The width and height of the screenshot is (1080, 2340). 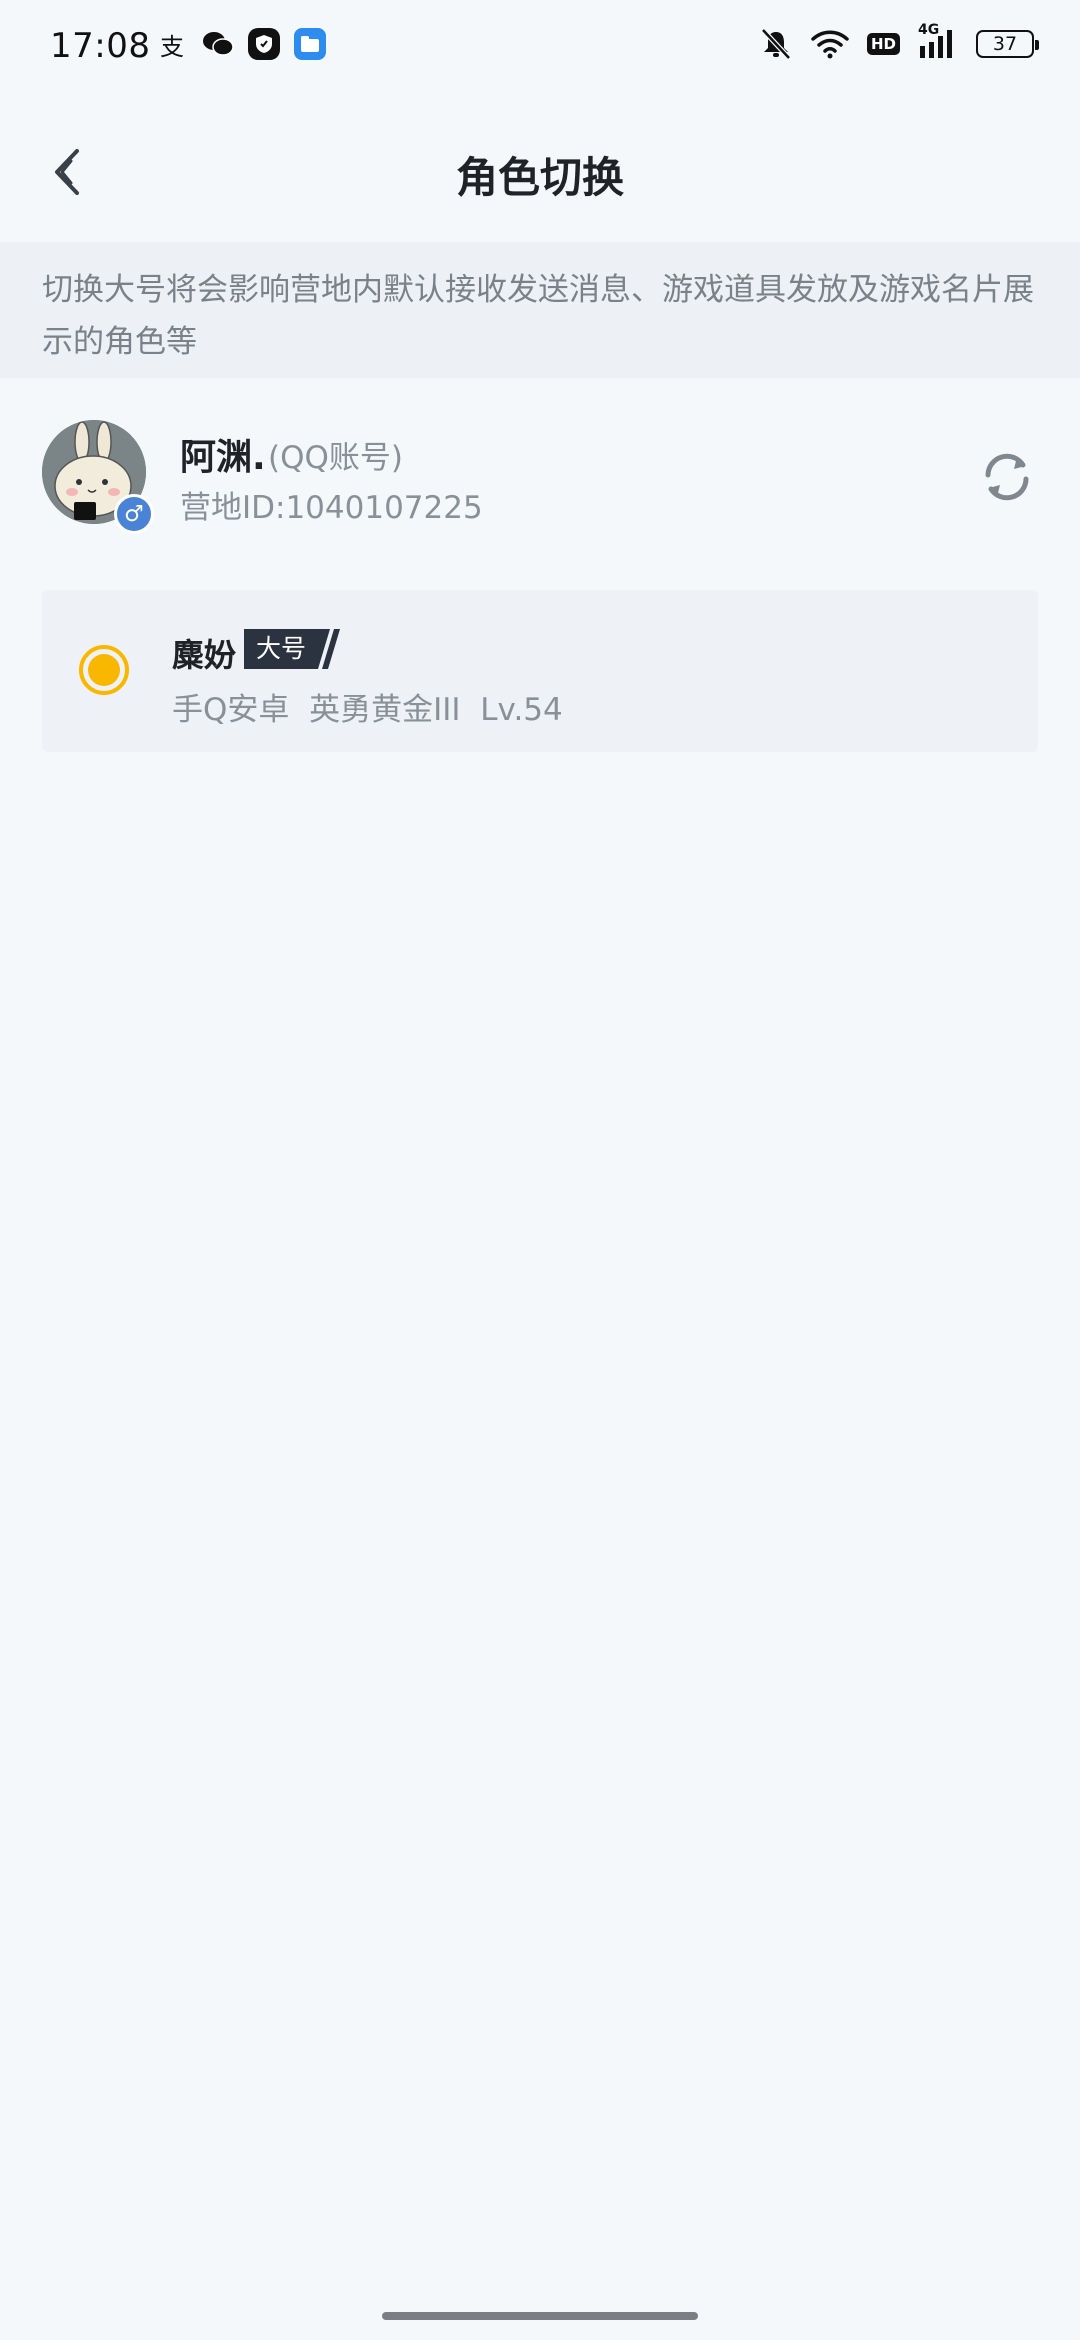 What do you see at coordinates (938, 42) in the screenshot?
I see `cellular-signal-icon: 4G` at bounding box center [938, 42].